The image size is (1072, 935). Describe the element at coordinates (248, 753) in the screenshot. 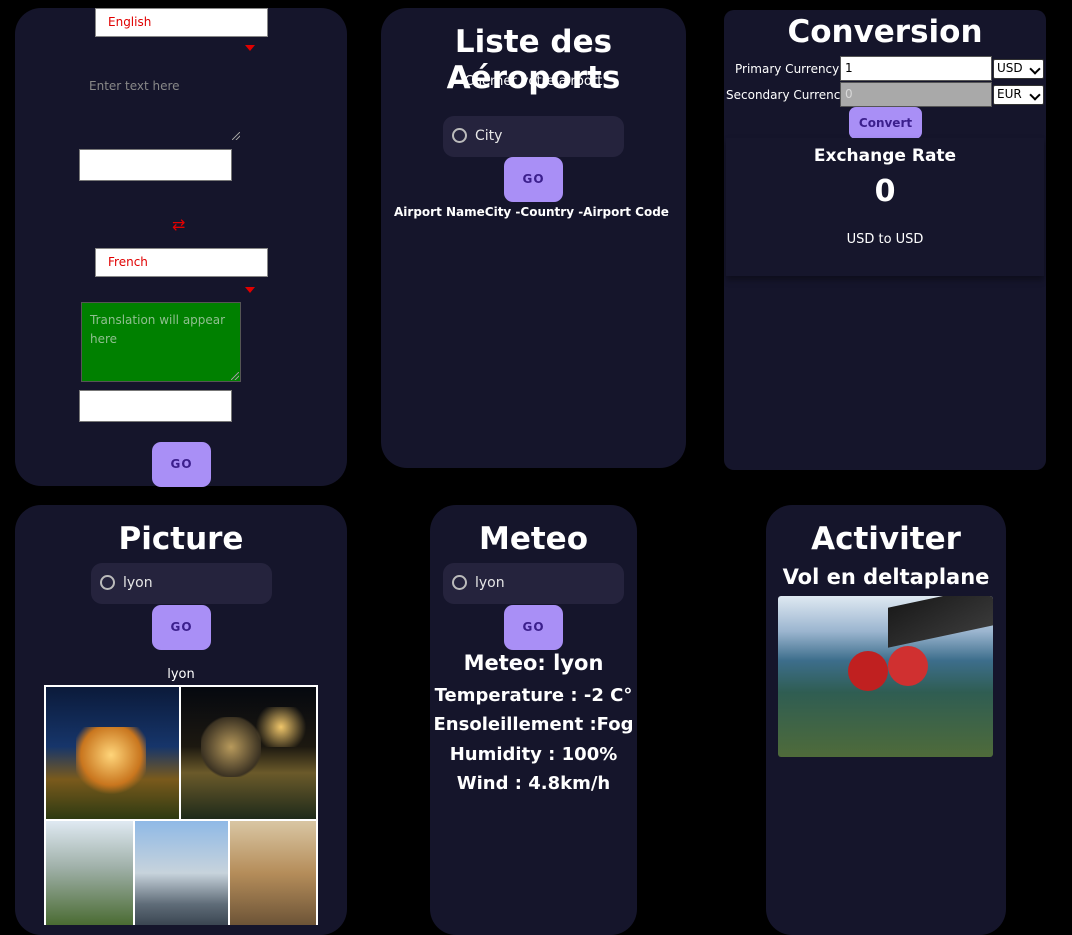

I see `gallery-photo-fountain` at that location.